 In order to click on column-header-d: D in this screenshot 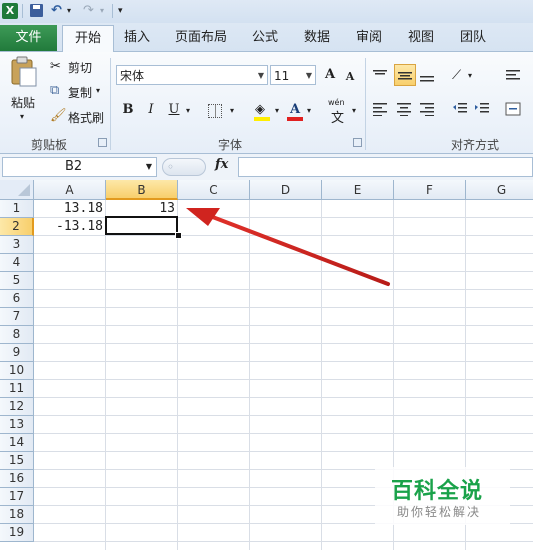, I will do `click(286, 190)`.